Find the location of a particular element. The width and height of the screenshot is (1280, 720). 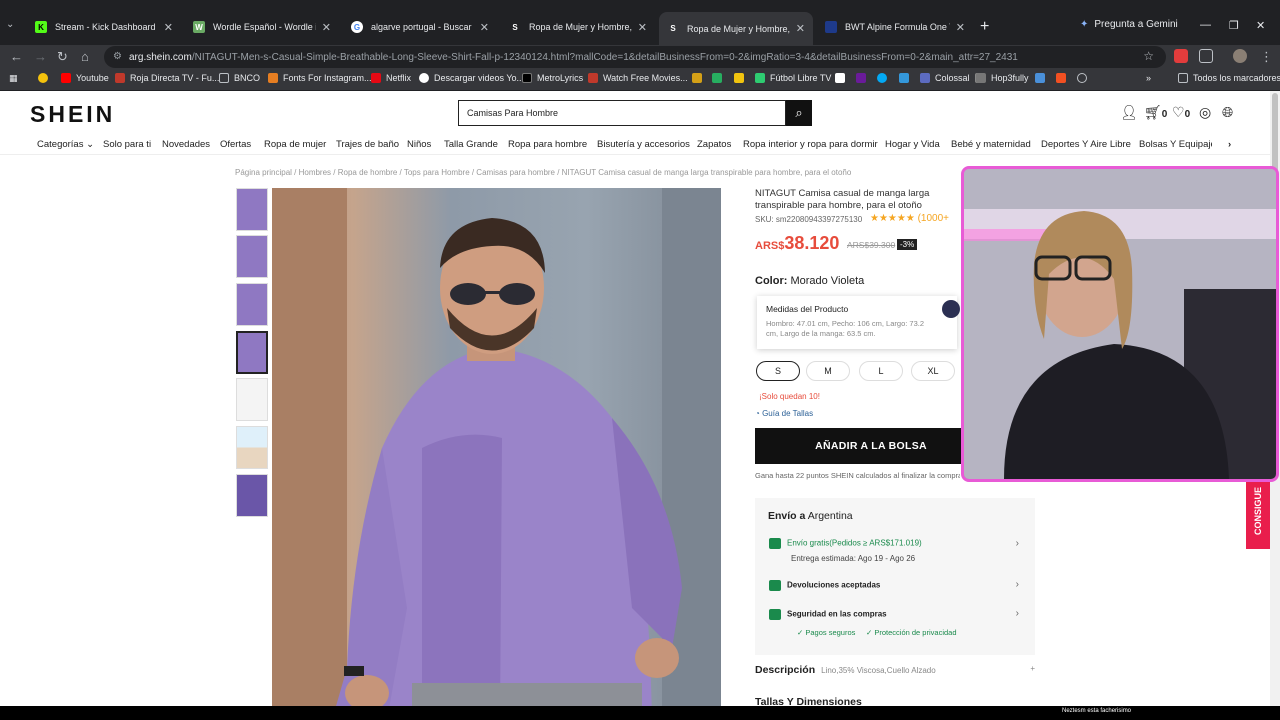

tab-shein-2: S Ropa de Mujer y Hombre, Comp ✕ is located at coordinates (736, 28).